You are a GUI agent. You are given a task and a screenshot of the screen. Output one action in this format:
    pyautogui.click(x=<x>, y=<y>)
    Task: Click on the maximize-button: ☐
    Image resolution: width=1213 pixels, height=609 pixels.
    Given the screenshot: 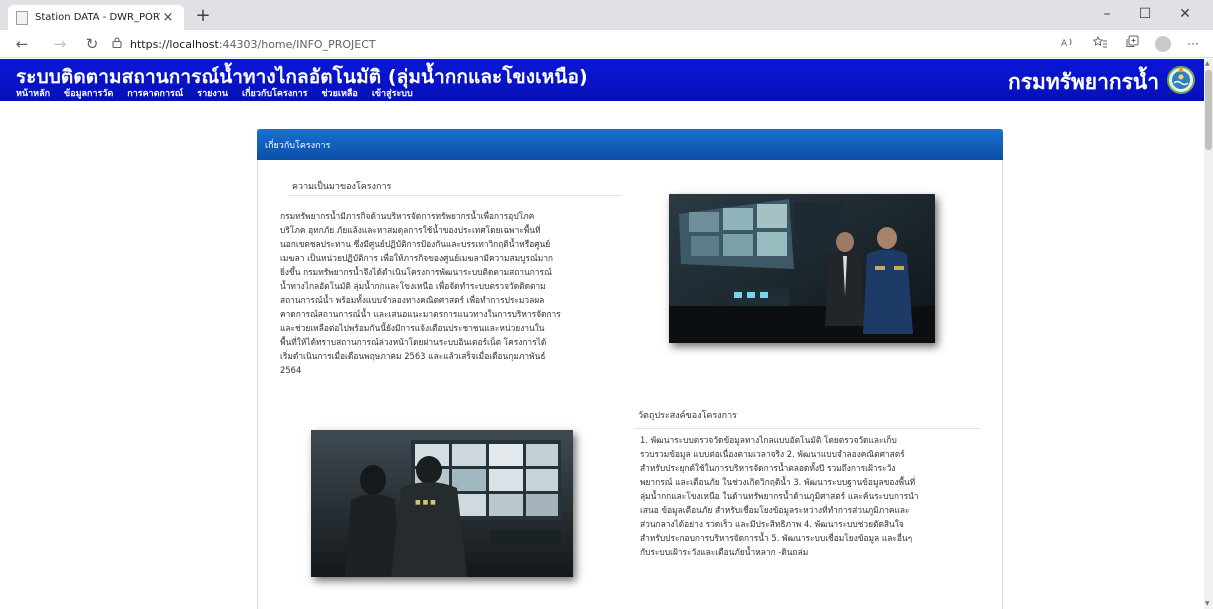 What is the action you would take?
    pyautogui.click(x=1145, y=14)
    